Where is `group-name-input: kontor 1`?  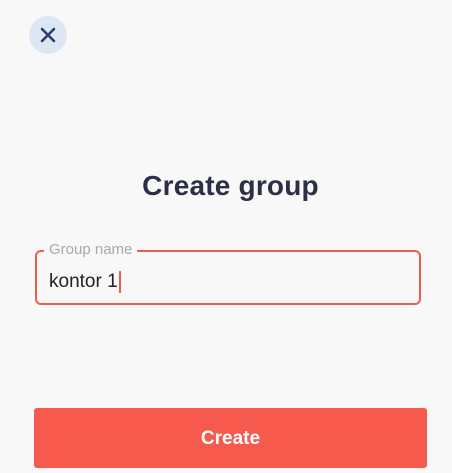 group-name-input: kontor 1 is located at coordinates (85, 282).